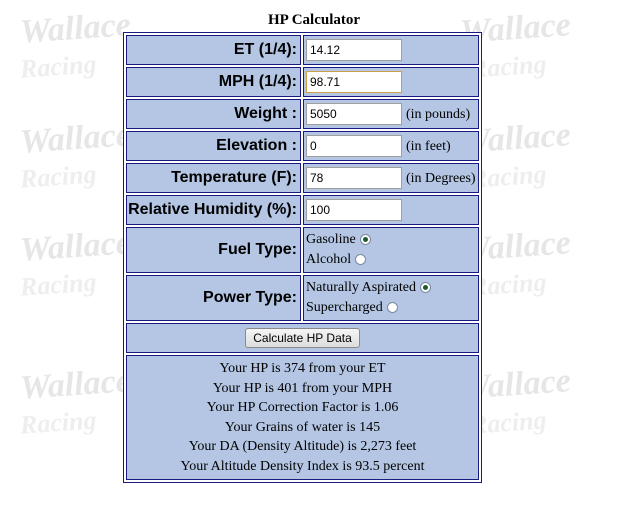 This screenshot has height=509, width=628. What do you see at coordinates (392, 240) in the screenshot?
I see `fuel-option-gasoline: Gasoline` at bounding box center [392, 240].